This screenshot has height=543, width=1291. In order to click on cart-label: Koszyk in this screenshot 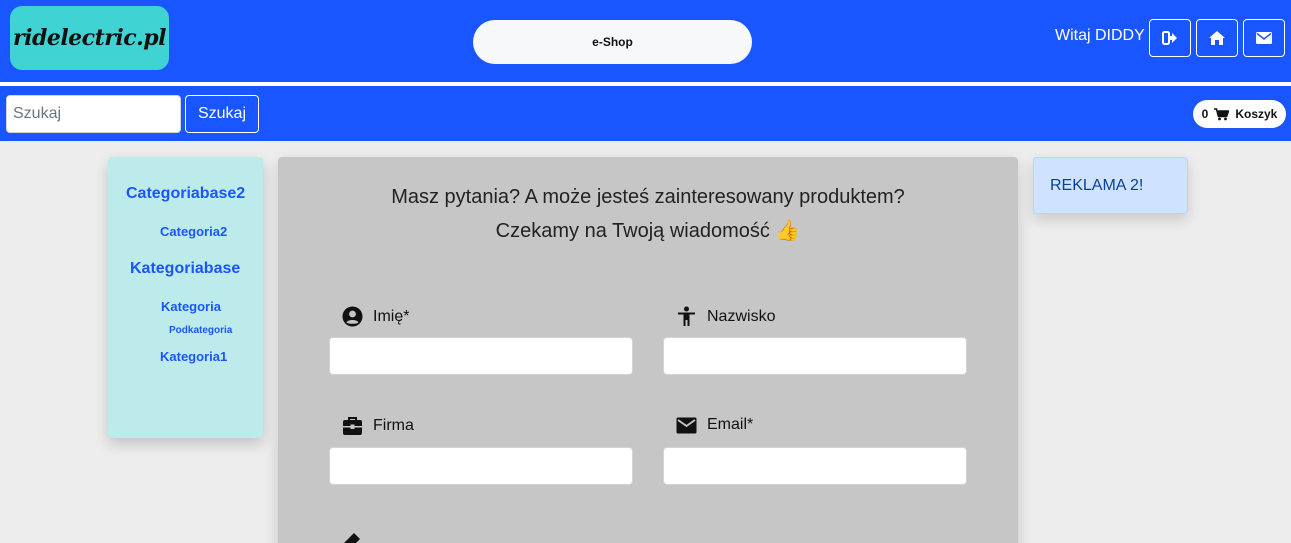, I will do `click(1256, 114)`.